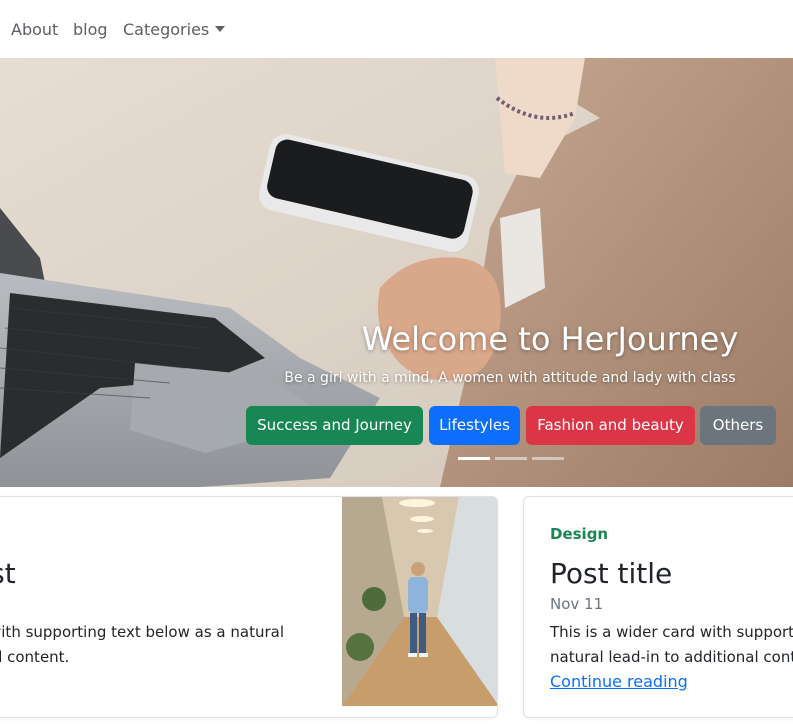  Describe the element at coordinates (474, 425) in the screenshot. I see `category-button-lifestyles: Lifestyles` at that location.